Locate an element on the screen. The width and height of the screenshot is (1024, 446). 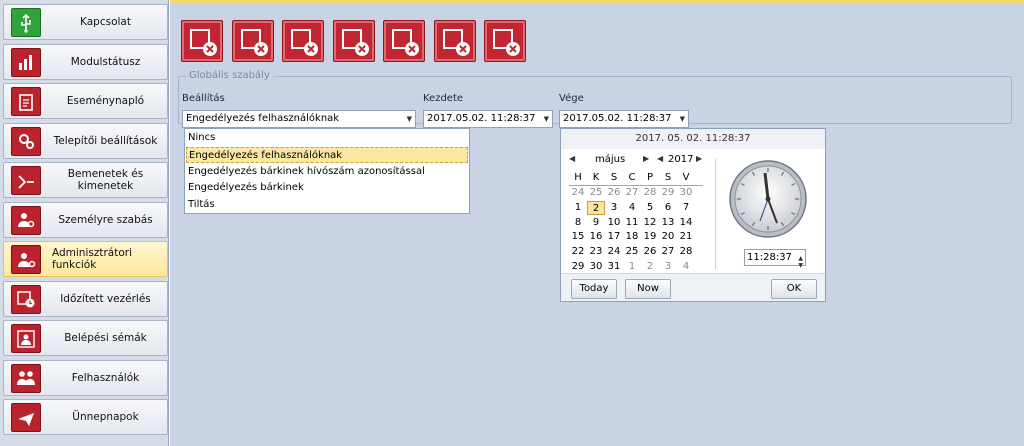
weekday-header: H is located at coordinates (578, 177).